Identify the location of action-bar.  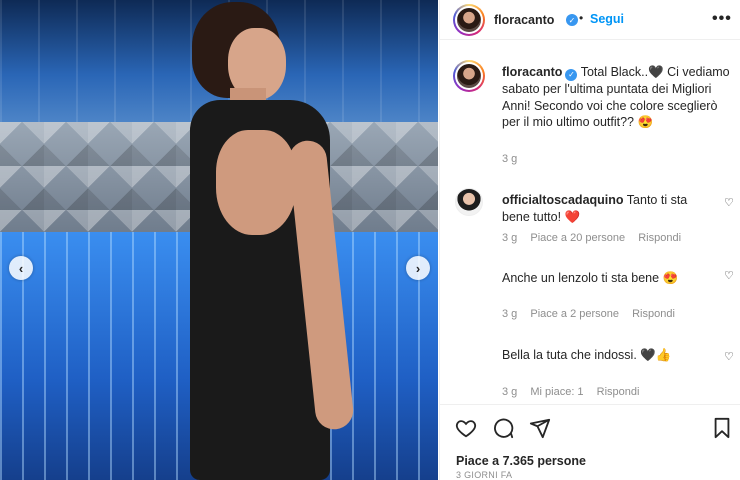
(590, 426).